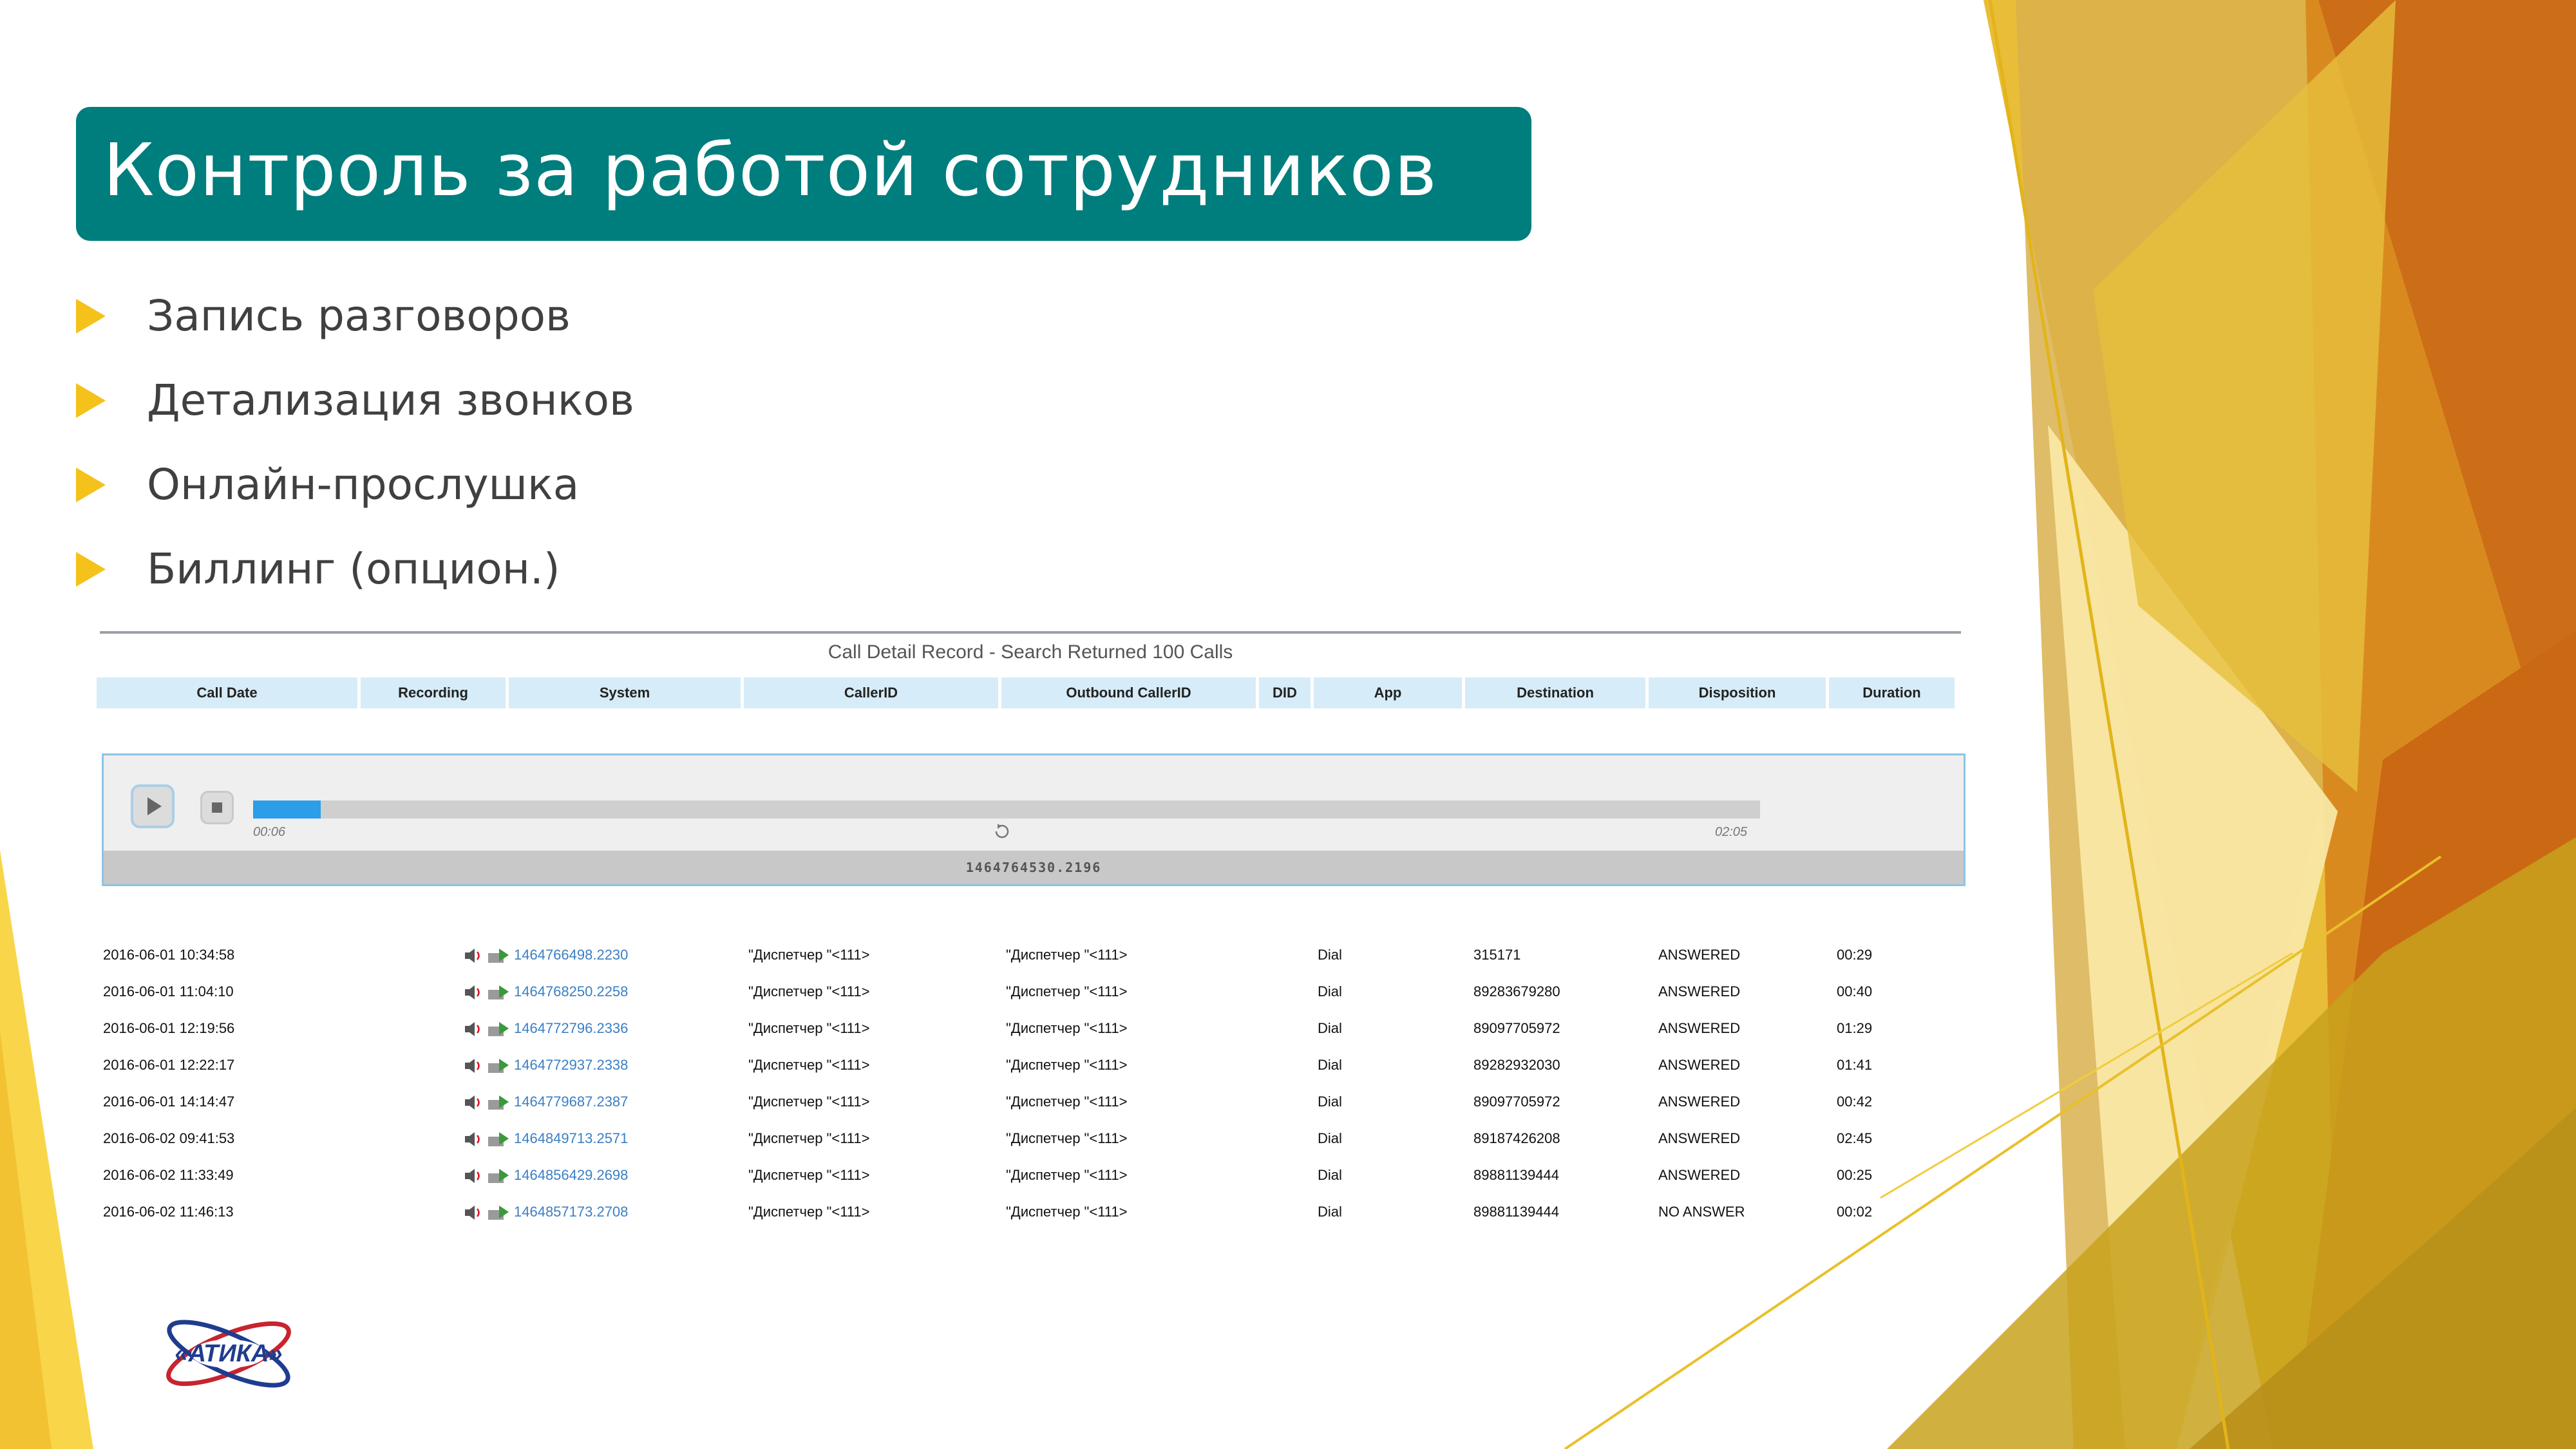 This screenshot has height=1449, width=2576. What do you see at coordinates (287, 810) in the screenshot?
I see `progress-fill` at bounding box center [287, 810].